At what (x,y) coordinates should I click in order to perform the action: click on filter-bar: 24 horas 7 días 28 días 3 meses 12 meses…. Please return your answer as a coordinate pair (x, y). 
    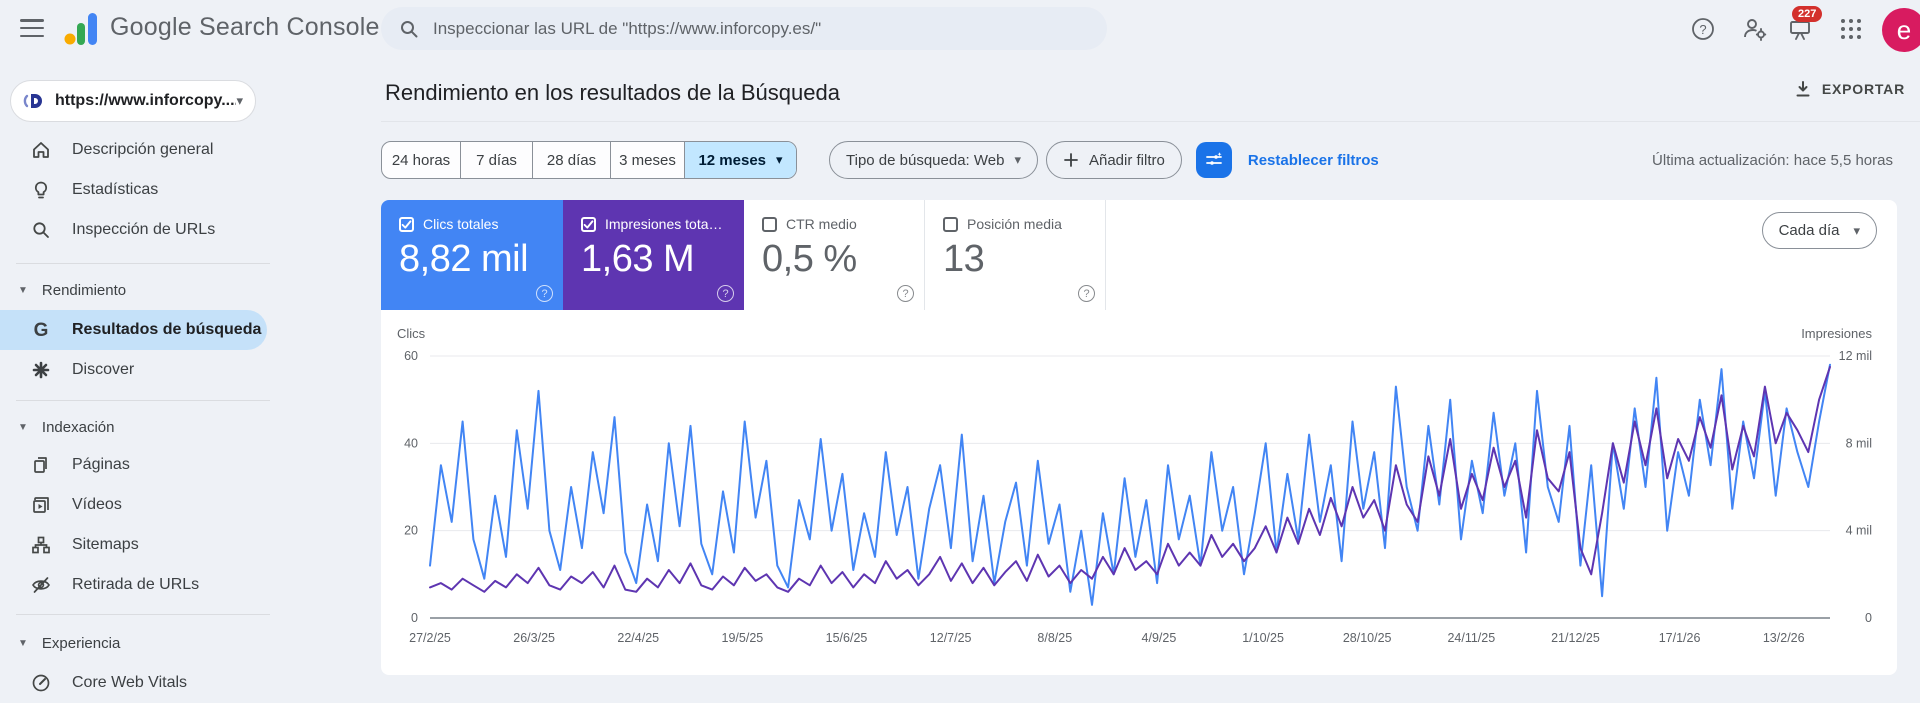
    Looking at the image, I should click on (1150, 160).